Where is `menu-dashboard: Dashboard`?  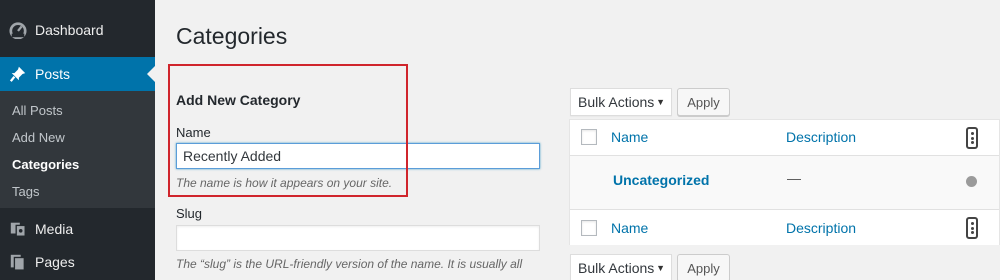
menu-dashboard: Dashboard is located at coordinates (77, 30).